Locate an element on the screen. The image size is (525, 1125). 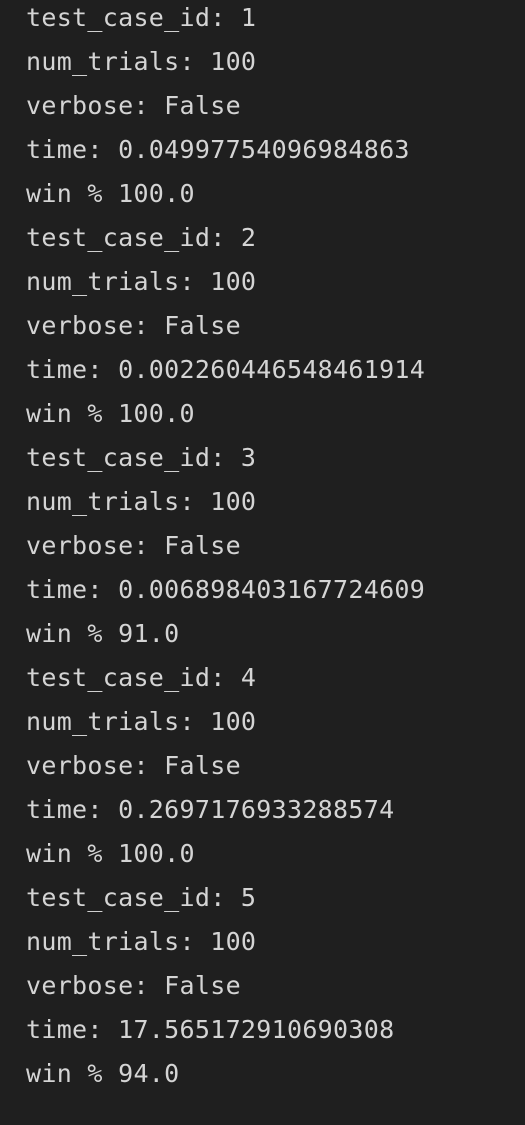
output-line: time: 0.04997754096984863 is located at coordinates (218, 149).